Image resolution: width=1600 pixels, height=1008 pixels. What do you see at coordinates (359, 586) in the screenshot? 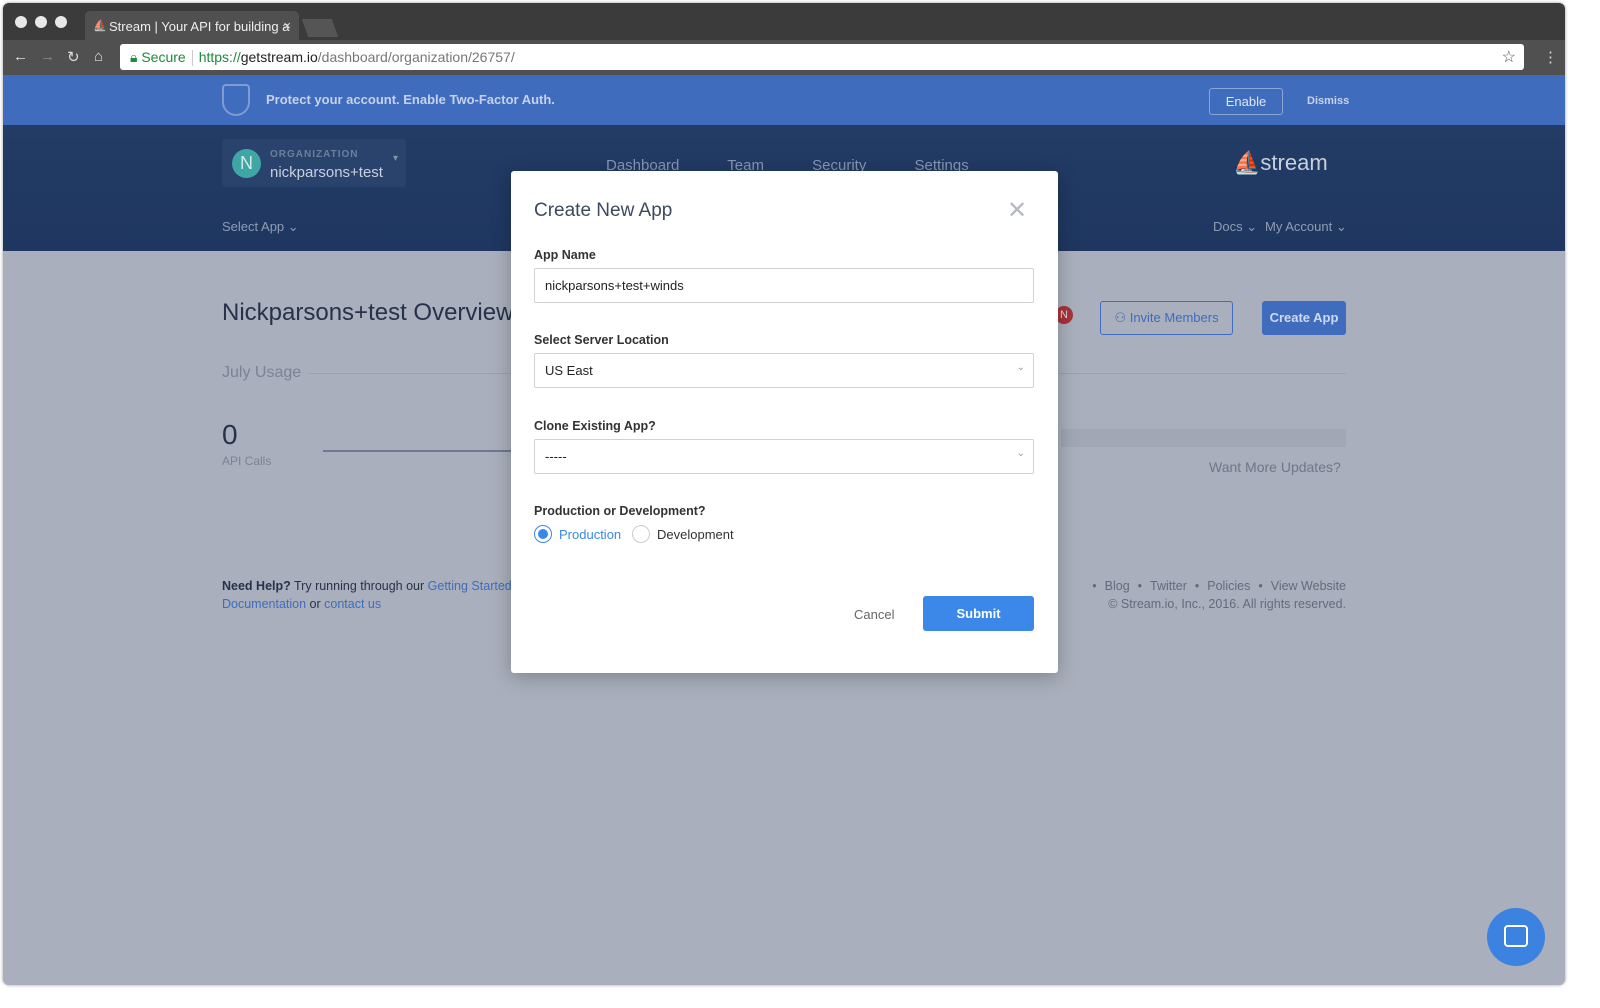
I see `help-text-body: Try running through our` at bounding box center [359, 586].